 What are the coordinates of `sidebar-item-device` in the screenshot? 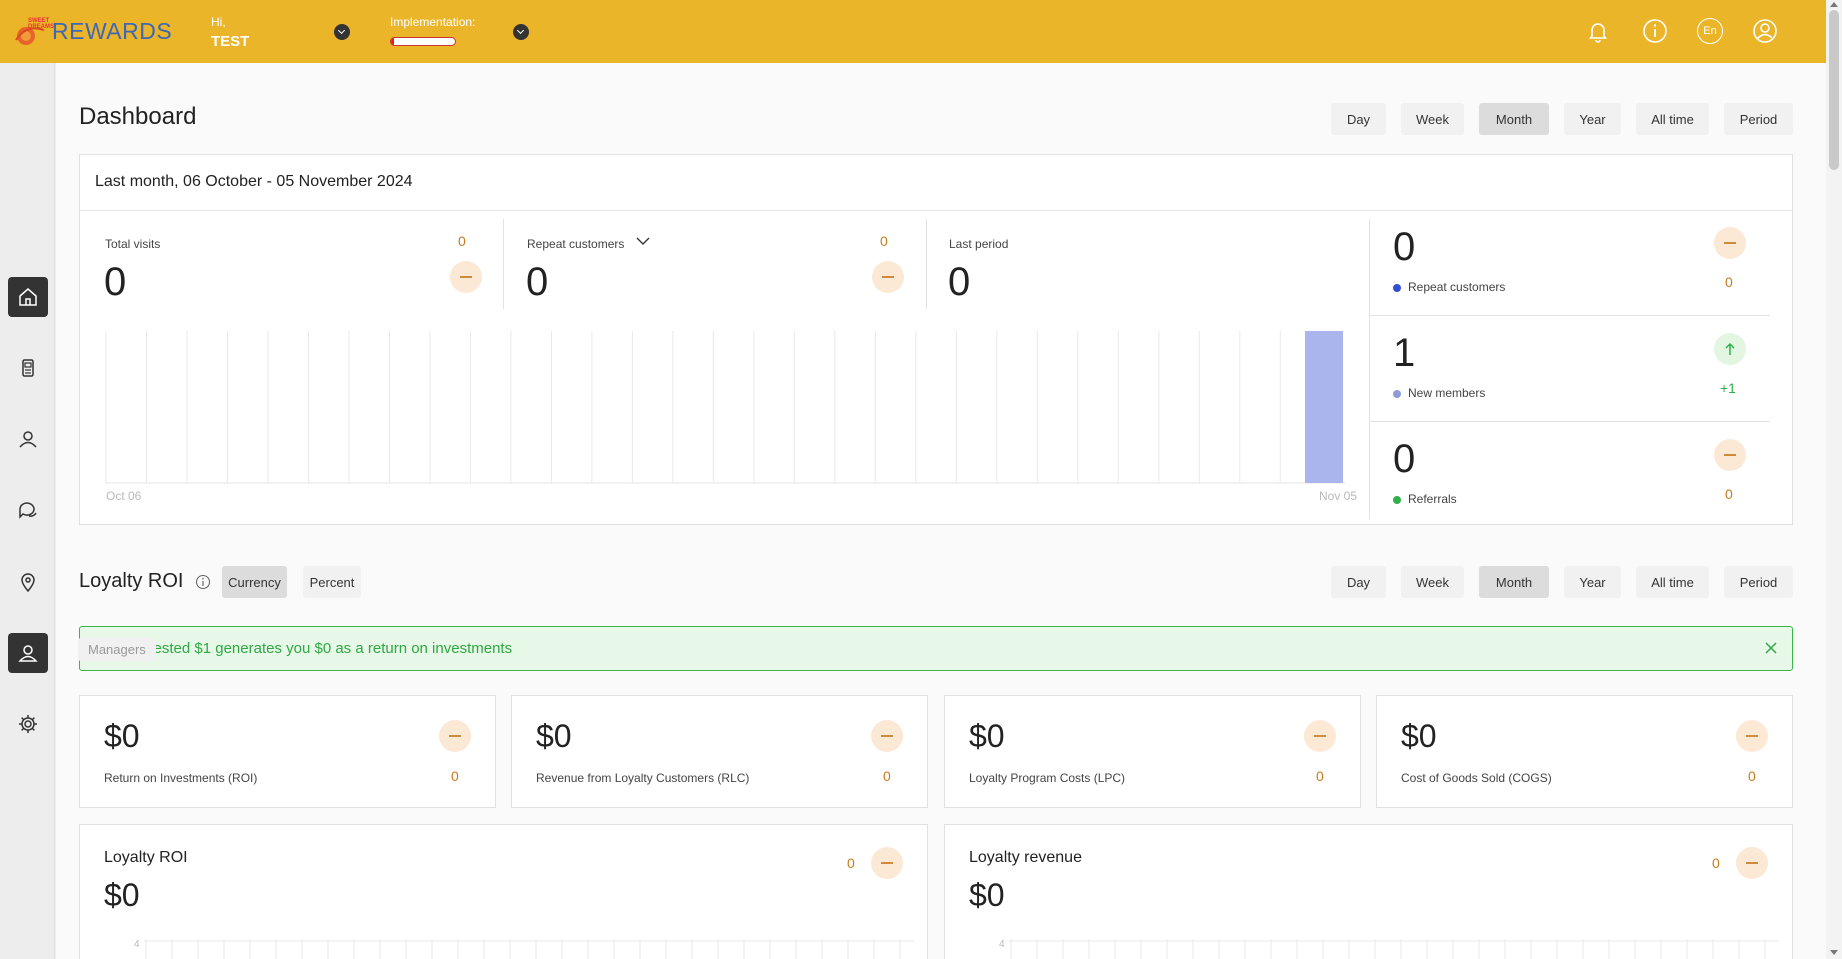 It's located at (28, 368).